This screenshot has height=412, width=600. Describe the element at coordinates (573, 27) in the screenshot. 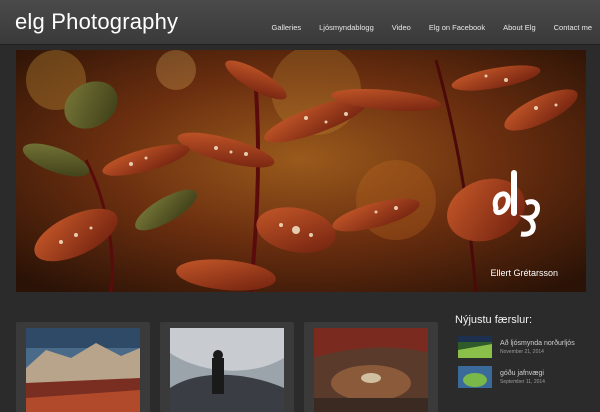

I see `nav-contact: Contact me` at that location.